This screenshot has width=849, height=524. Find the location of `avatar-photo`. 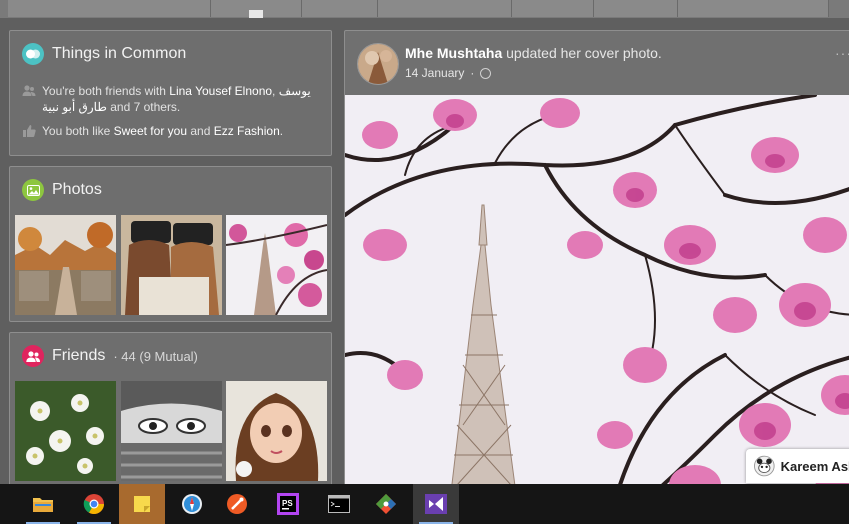

avatar-photo is located at coordinates (378, 64).